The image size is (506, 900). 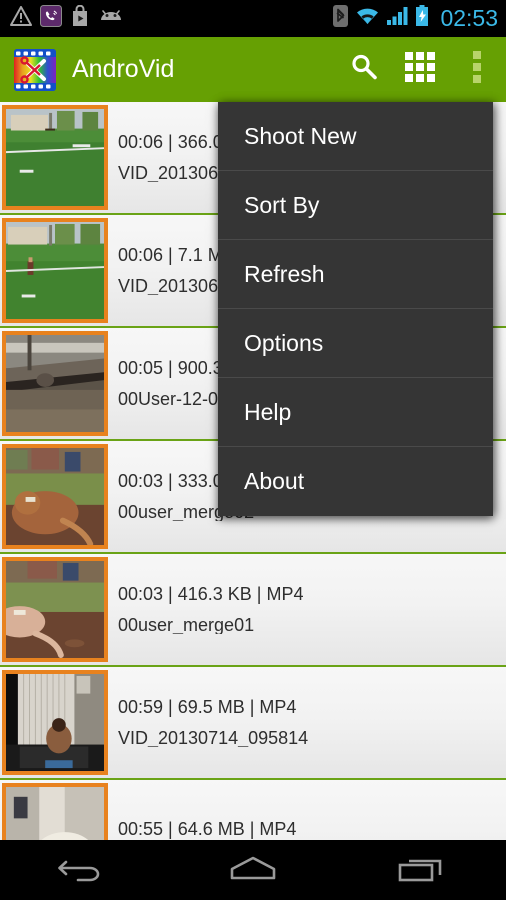 What do you see at coordinates (355, 274) in the screenshot?
I see `menu-item-refresh: Refresh` at bounding box center [355, 274].